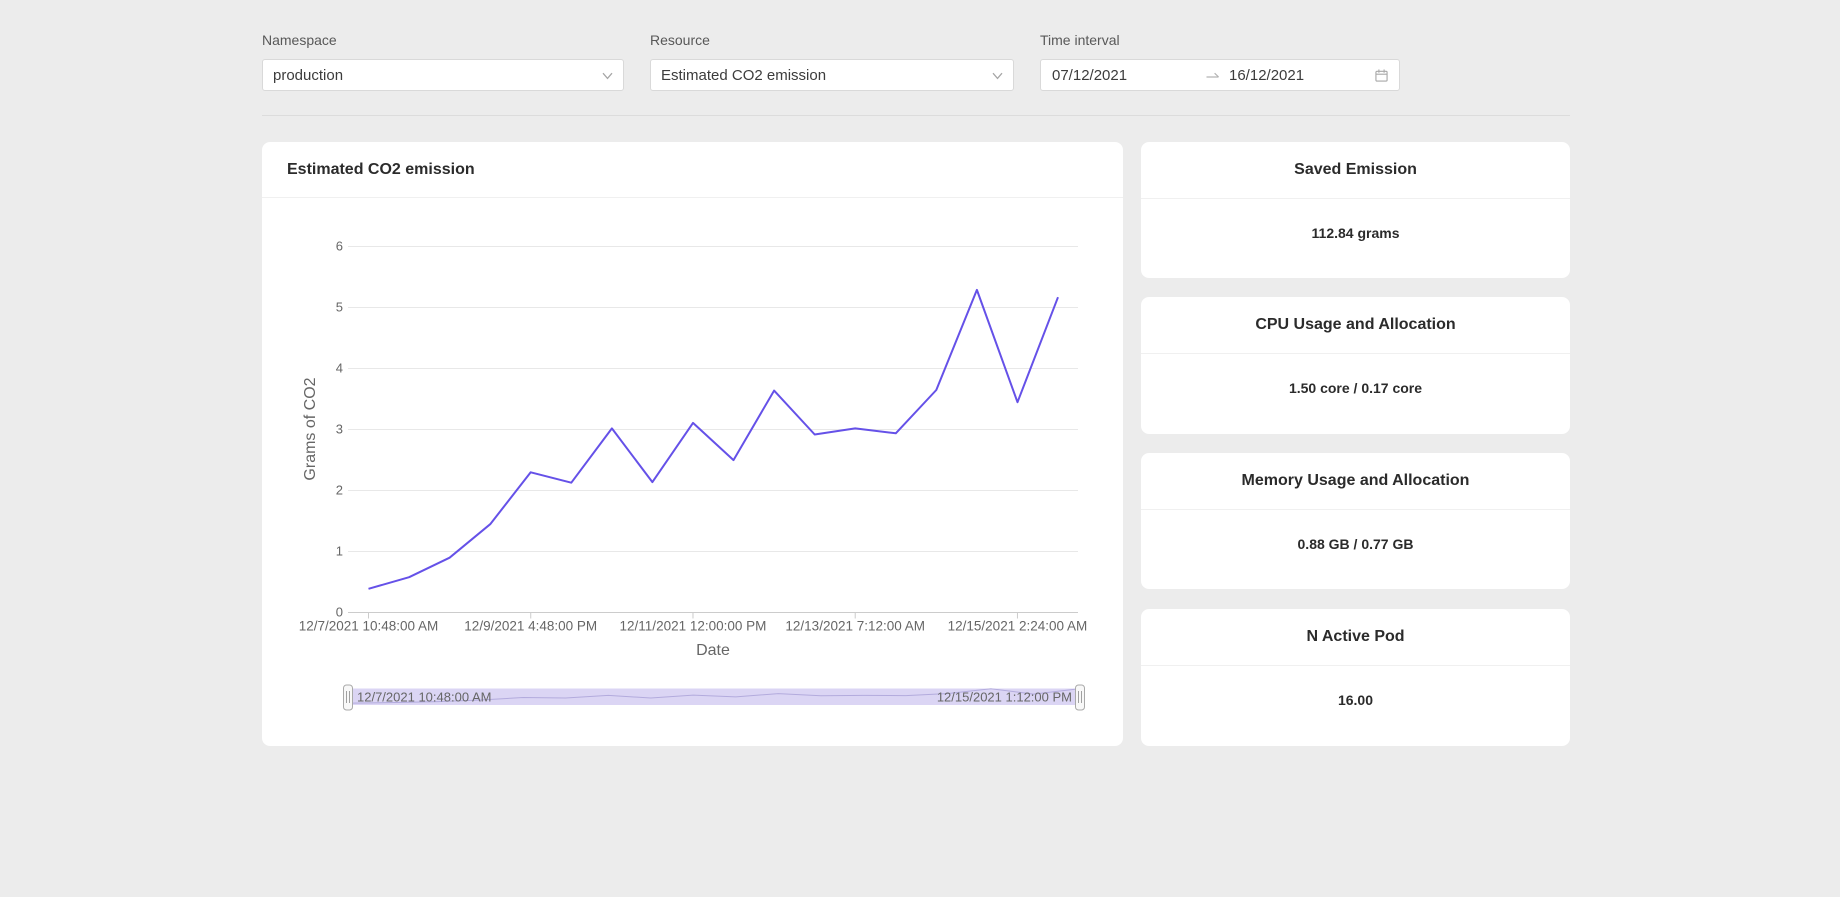 This screenshot has height=897, width=1840. I want to click on svg-text: 1, so click(339, 551).